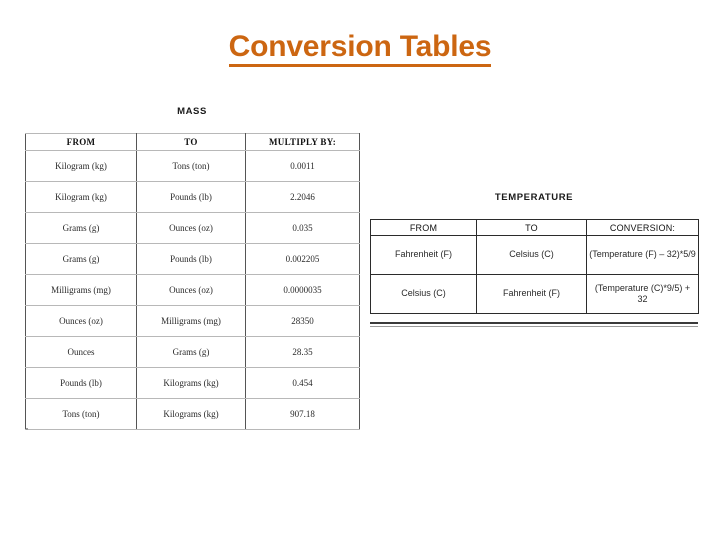 This screenshot has width=720, height=540. Describe the element at coordinates (423, 255) in the screenshot. I see `temperature-cell-from: Fahrenheit (F)` at that location.